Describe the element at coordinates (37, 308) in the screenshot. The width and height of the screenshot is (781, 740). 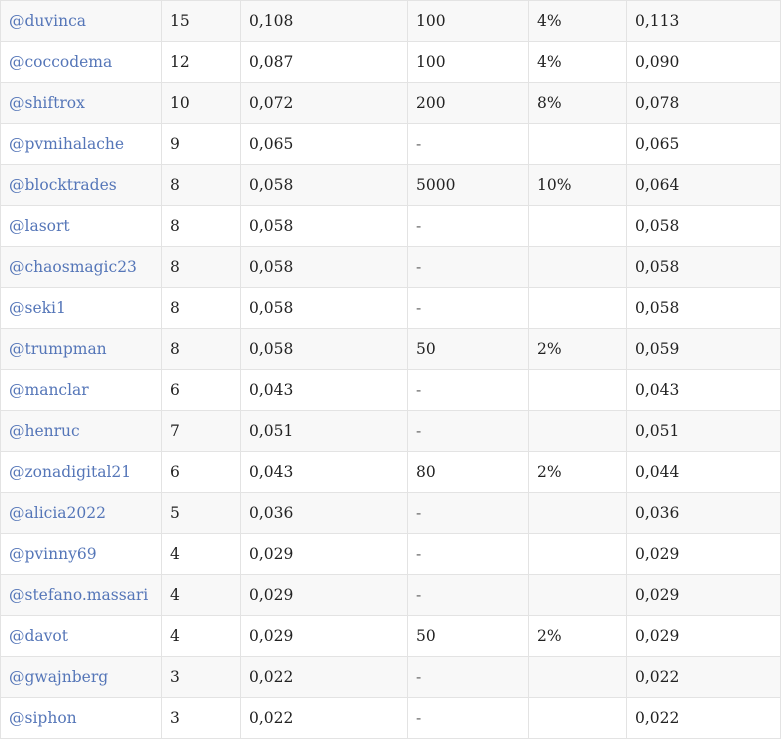
I see `user-link: @seki1` at that location.